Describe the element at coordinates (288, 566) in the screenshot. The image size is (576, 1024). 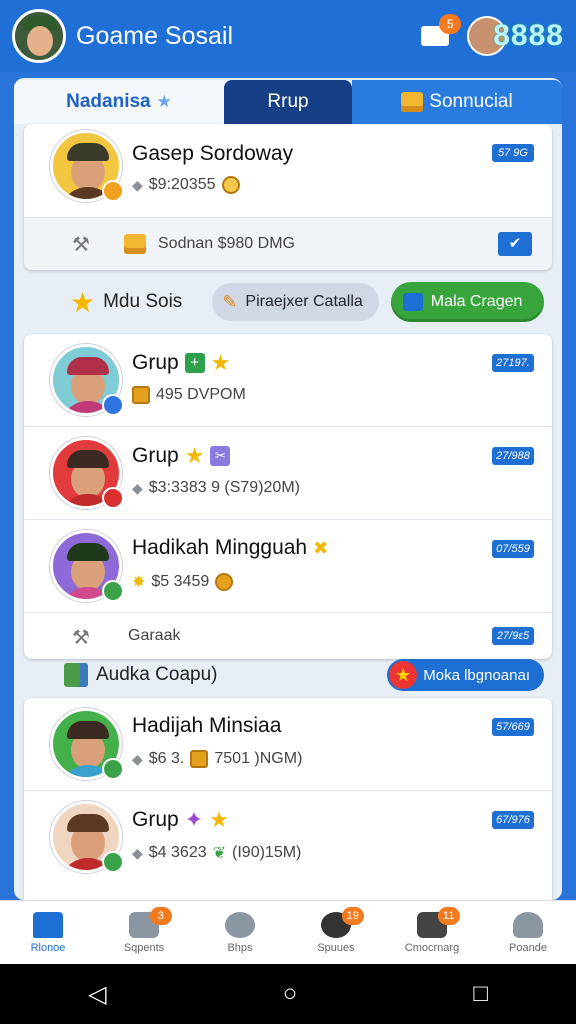
I see `list-item: Hadikah Mingguah ✖ ✸ $5 3459 07/559` at that location.